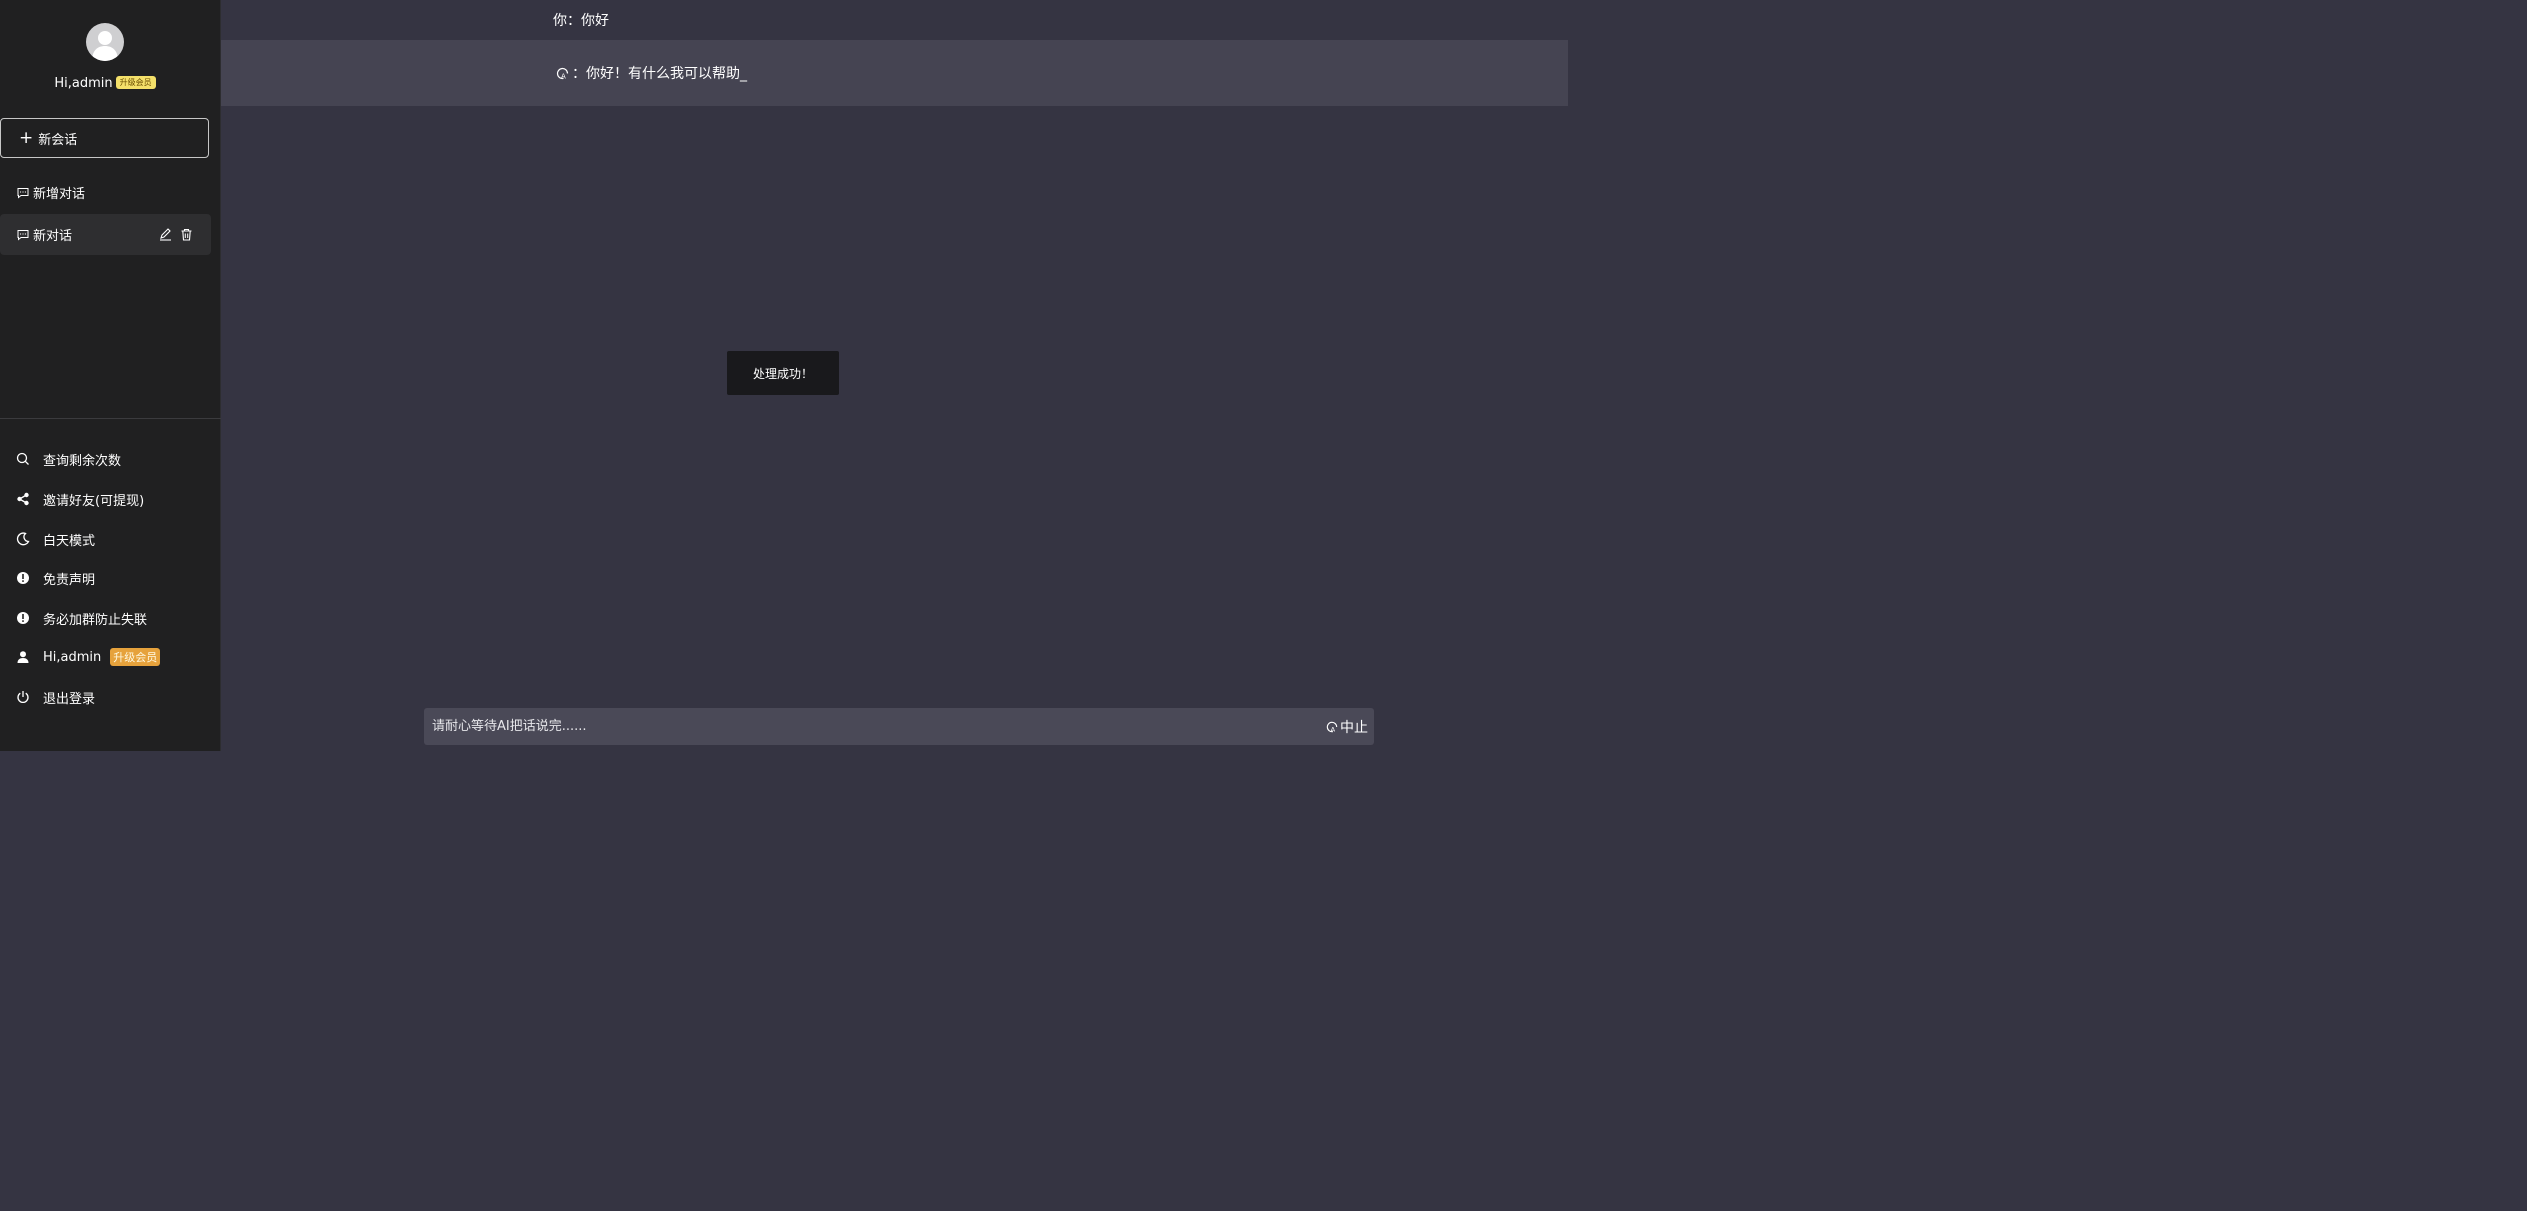 The height and width of the screenshot is (1211, 2527). What do you see at coordinates (23, 459) in the screenshot?
I see `search-icon` at bounding box center [23, 459].